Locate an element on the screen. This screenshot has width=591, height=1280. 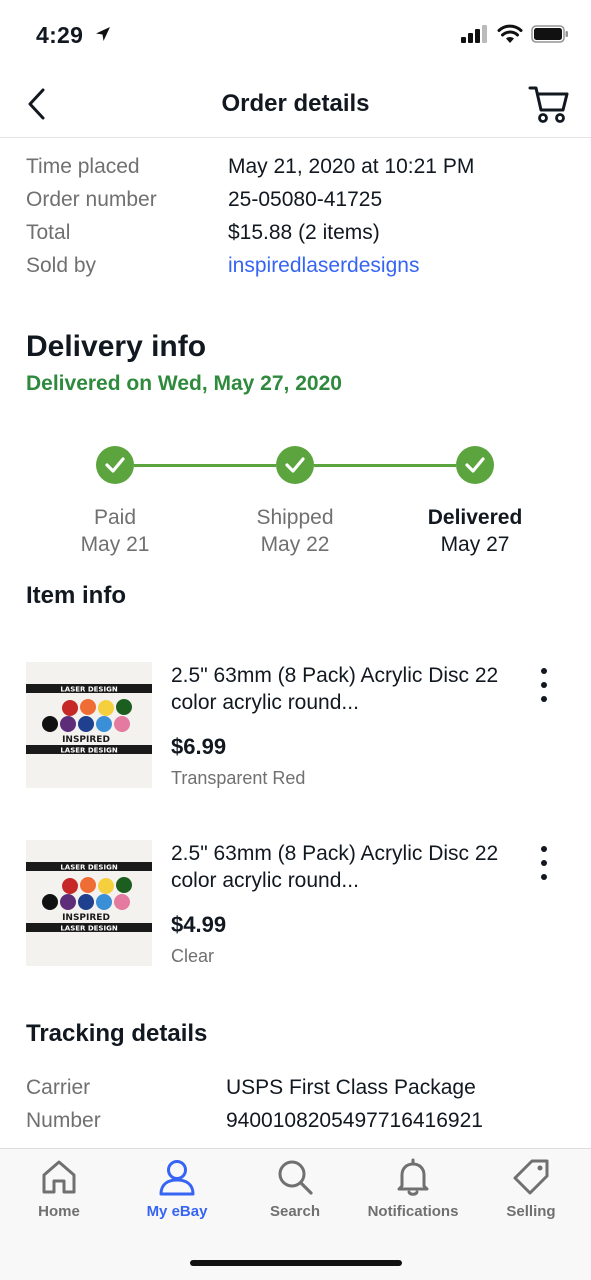
step-delivered: Delivered May 27 is located at coordinates (475, 531).